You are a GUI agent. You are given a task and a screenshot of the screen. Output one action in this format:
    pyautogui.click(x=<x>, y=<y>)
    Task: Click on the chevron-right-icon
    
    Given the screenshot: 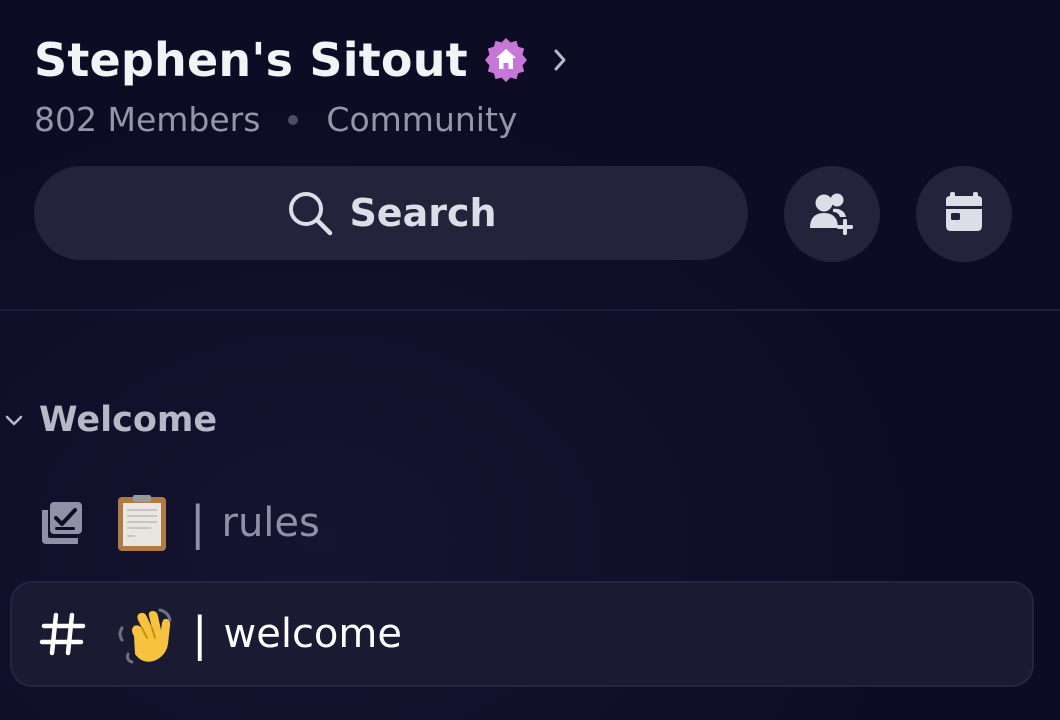 What is the action you would take?
    pyautogui.click(x=560, y=60)
    